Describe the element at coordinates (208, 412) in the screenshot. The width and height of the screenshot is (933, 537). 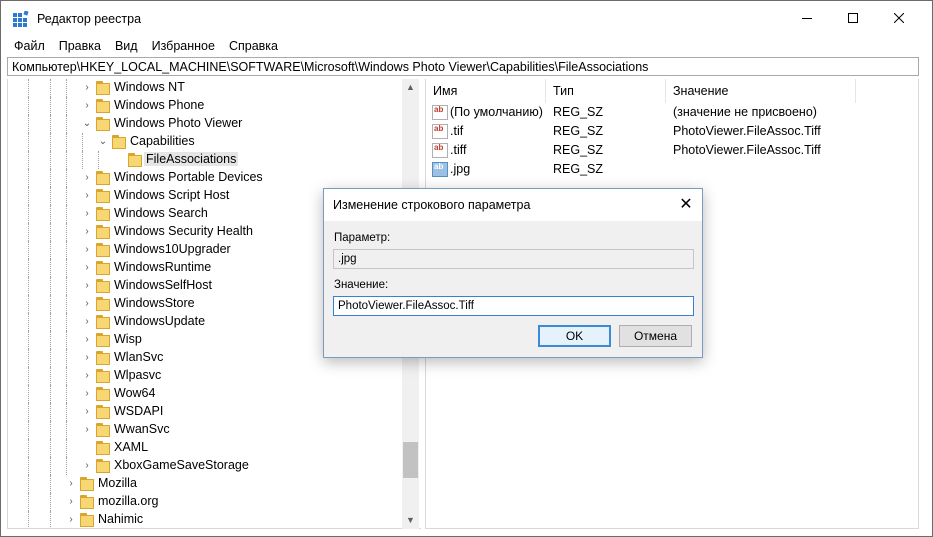
I see `tree-item: › WSDAPI` at that location.